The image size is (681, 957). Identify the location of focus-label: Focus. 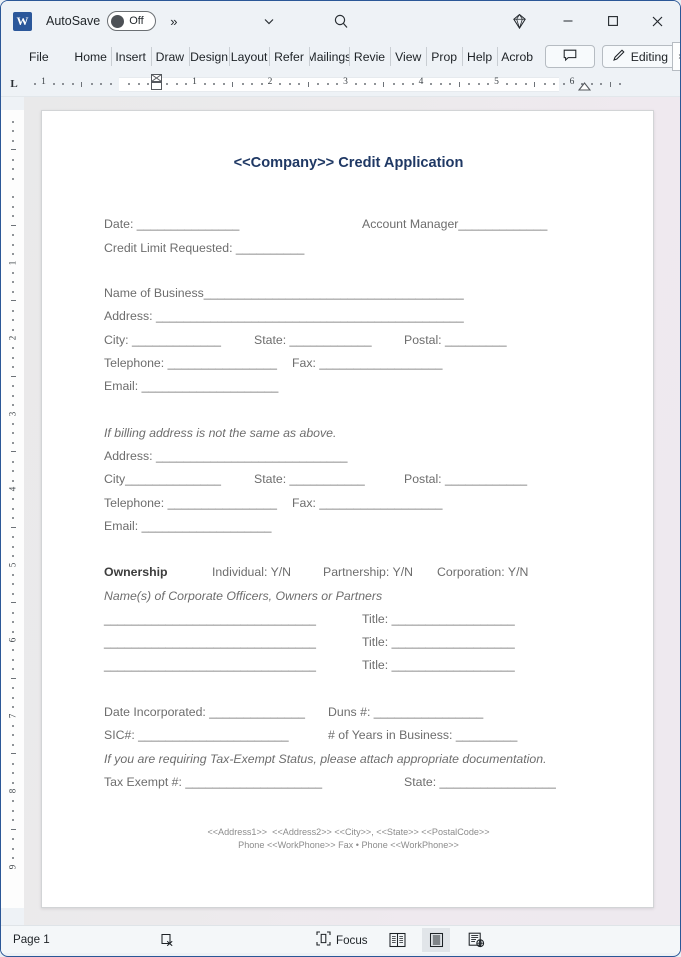
(352, 940).